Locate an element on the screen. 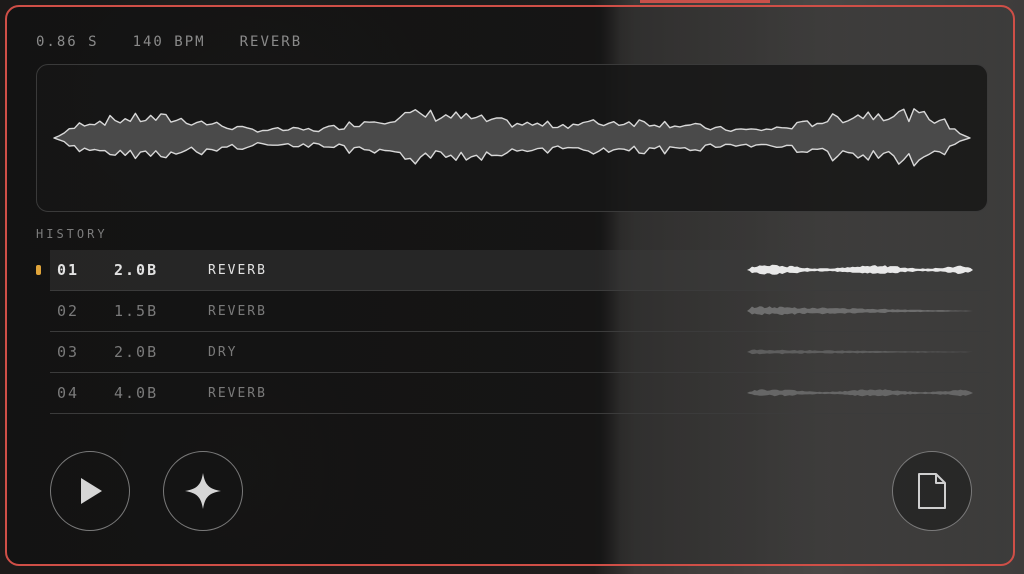  history-row-04: 04 4.0B REVERB is located at coordinates (520, 393).